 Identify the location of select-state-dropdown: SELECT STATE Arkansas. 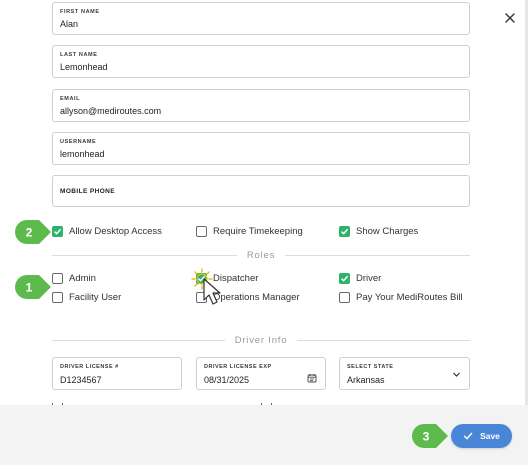
(404, 373).